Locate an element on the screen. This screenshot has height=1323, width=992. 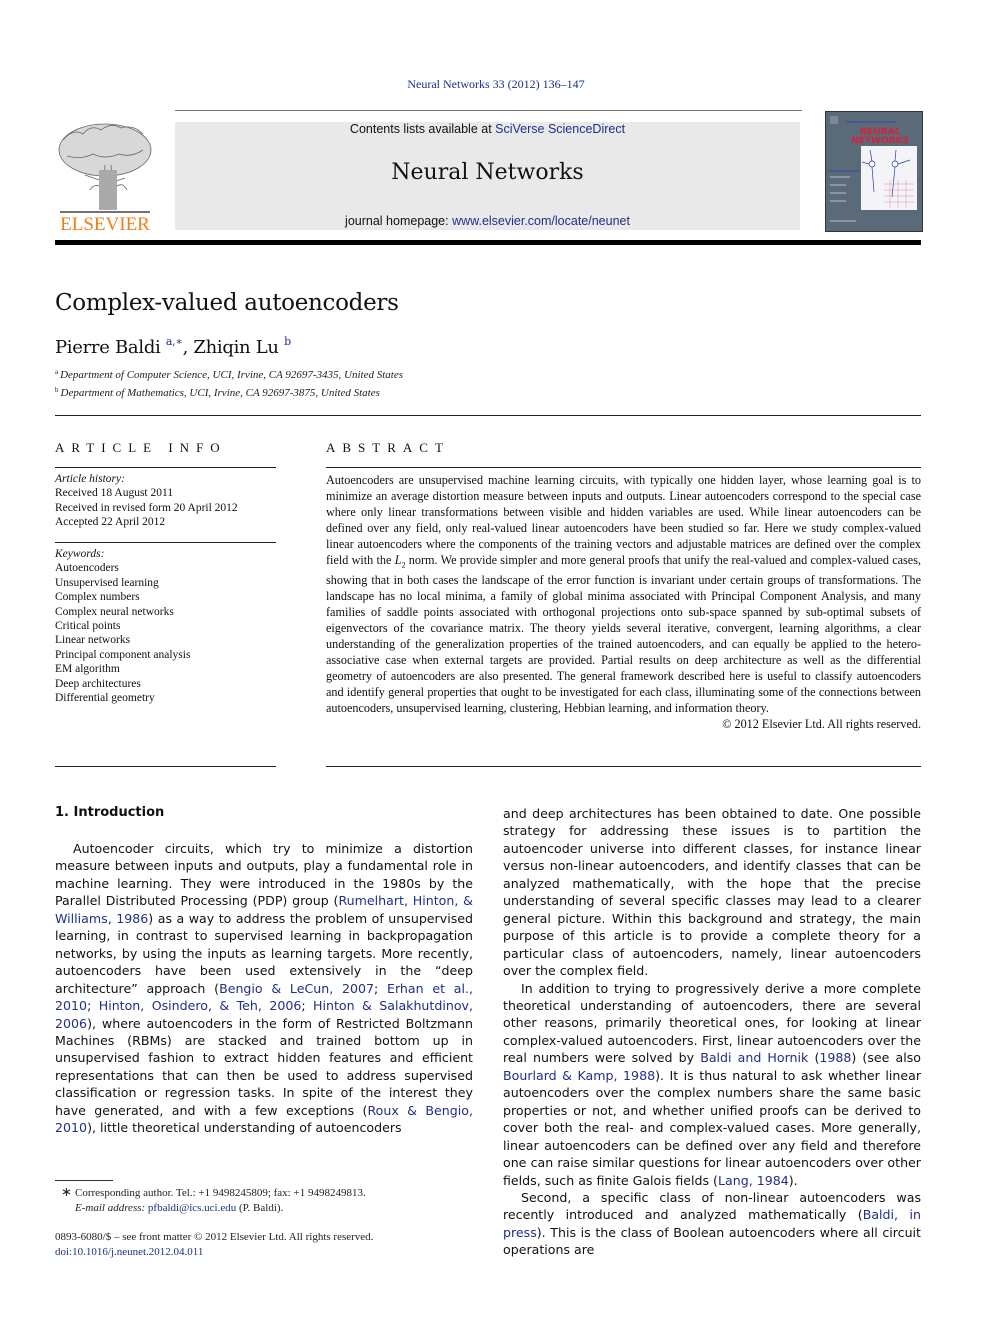
author-name: Zhiqin Lu is located at coordinates (236, 347).